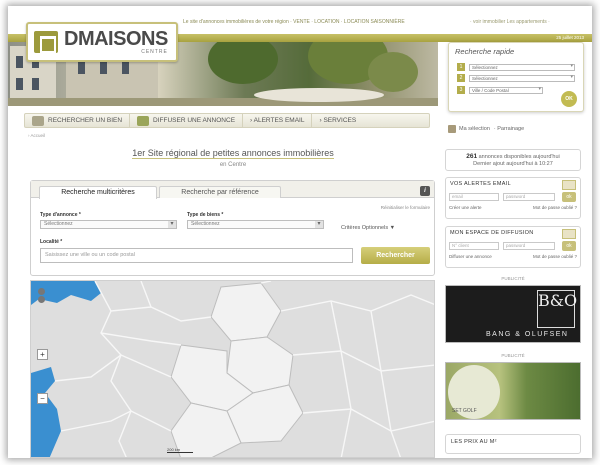  I want to click on golf-ad-text: SET GOLF, so click(464, 411).